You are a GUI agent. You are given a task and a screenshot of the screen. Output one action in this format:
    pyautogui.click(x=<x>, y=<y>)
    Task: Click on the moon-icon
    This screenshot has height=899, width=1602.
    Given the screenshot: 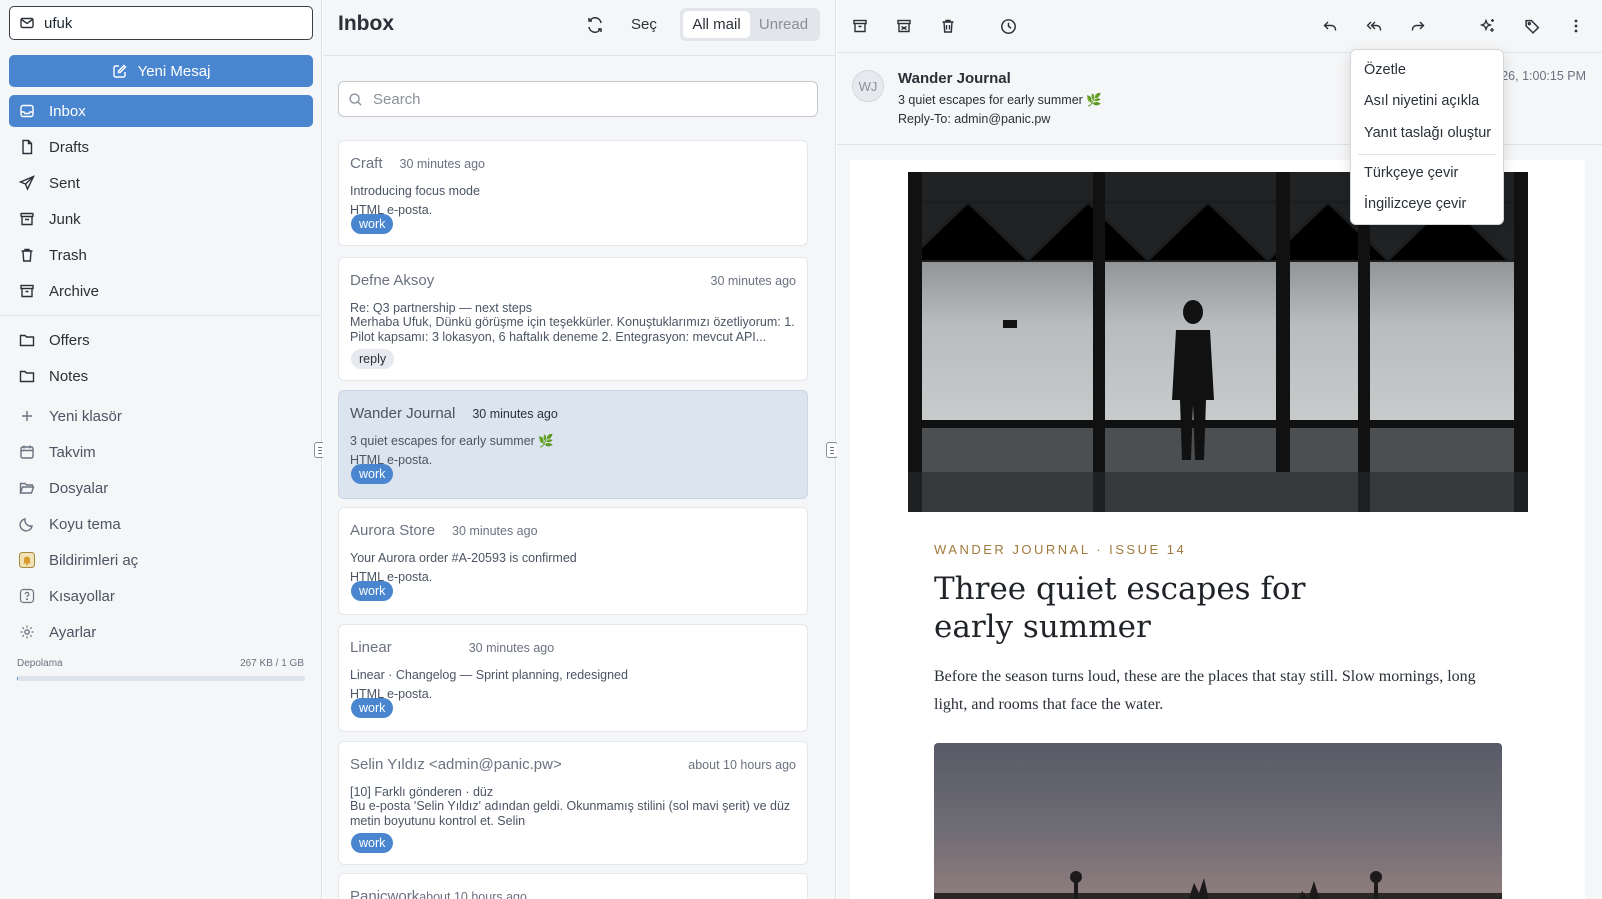 What is the action you would take?
    pyautogui.click(x=27, y=524)
    